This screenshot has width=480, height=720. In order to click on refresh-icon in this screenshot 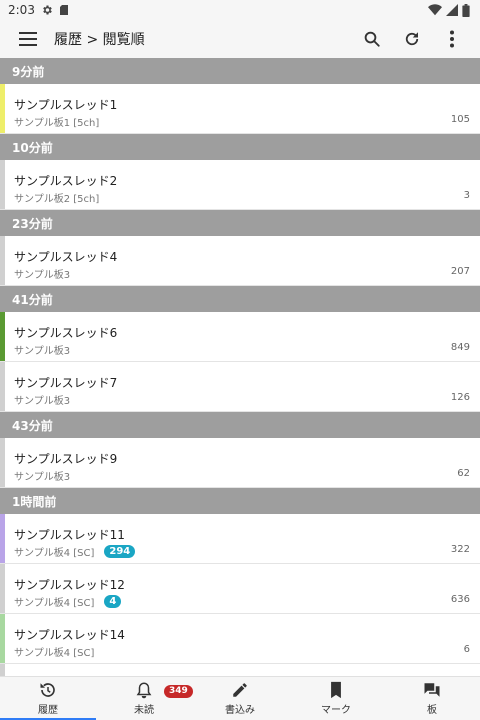, I will do `click(412, 39)`.